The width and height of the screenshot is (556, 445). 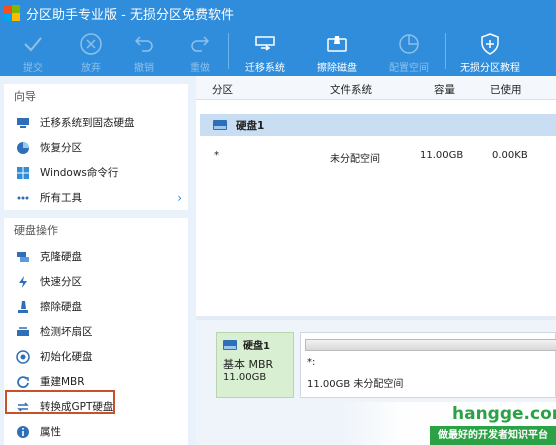 I want to click on table-row: * 未分配空间 11.00GB 0.00KB, so click(x=376, y=156).